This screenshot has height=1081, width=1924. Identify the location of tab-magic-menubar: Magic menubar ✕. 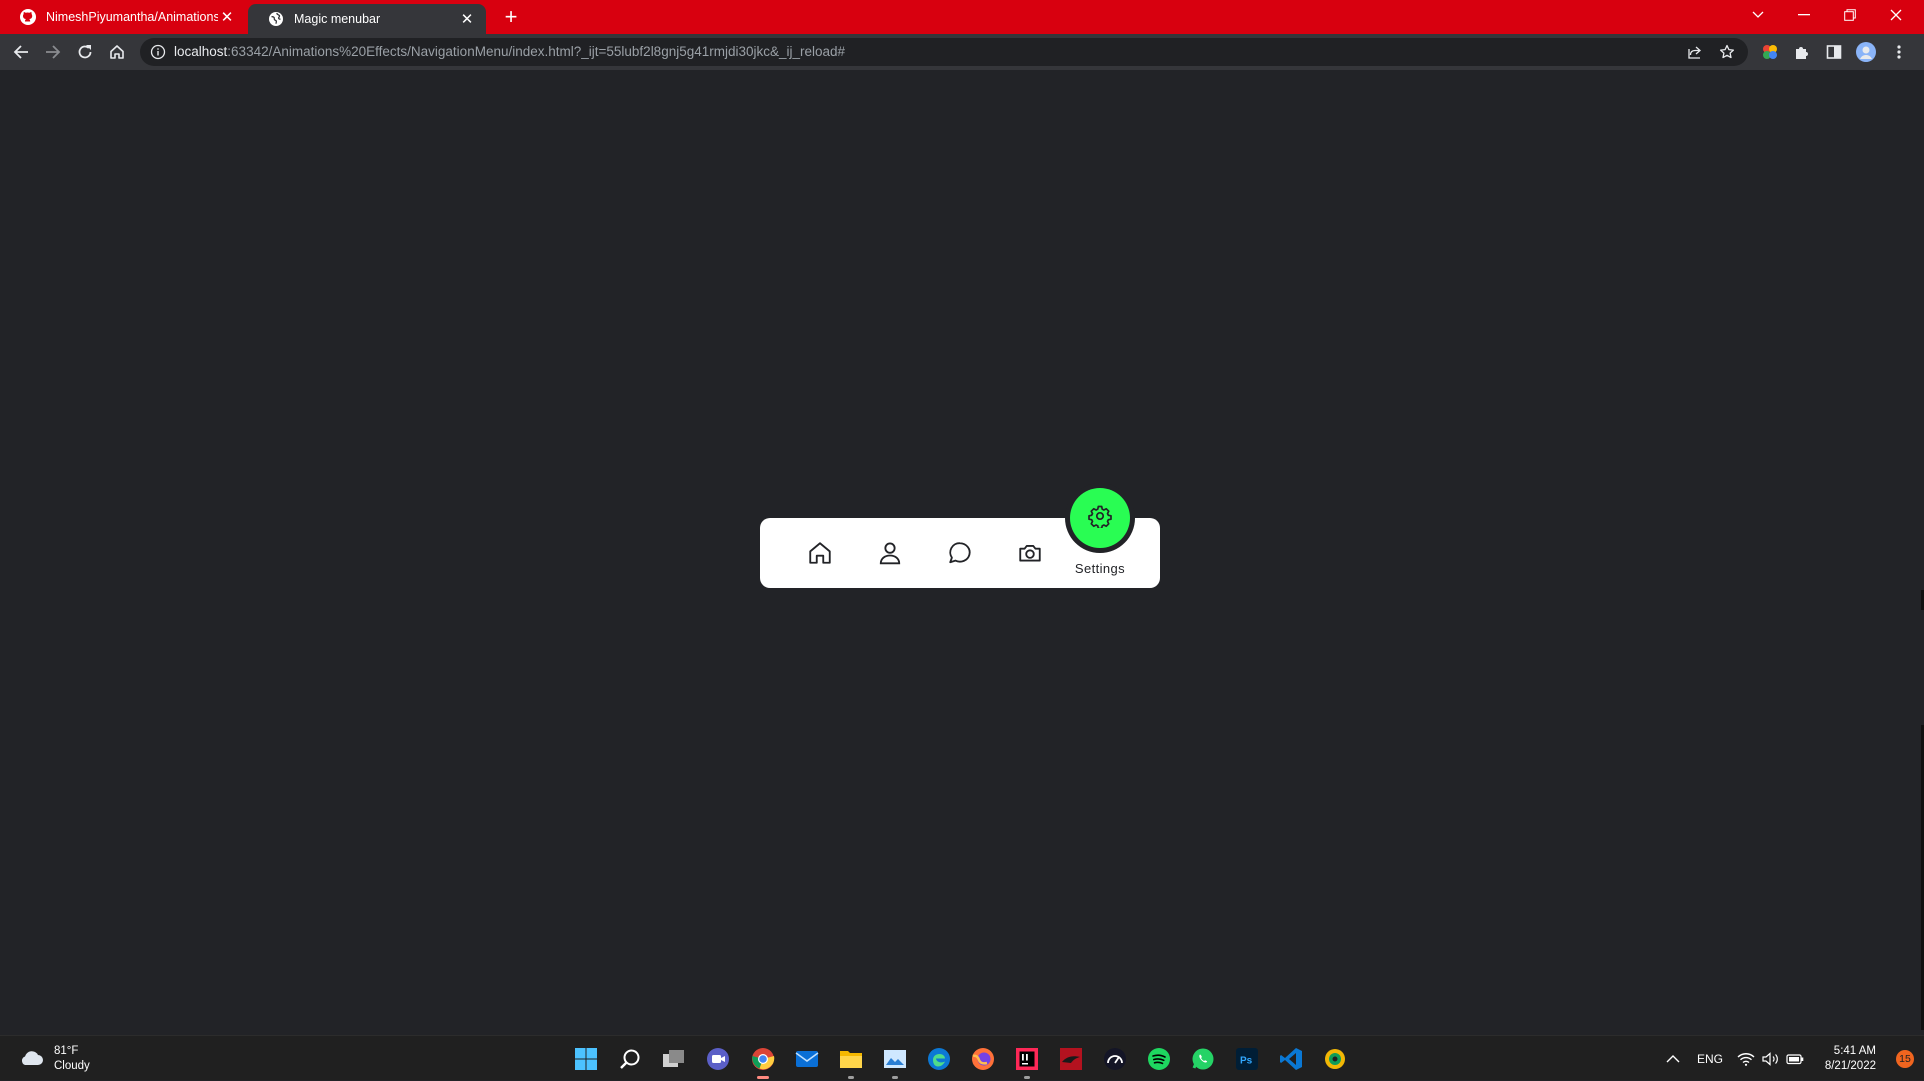
(367, 19).